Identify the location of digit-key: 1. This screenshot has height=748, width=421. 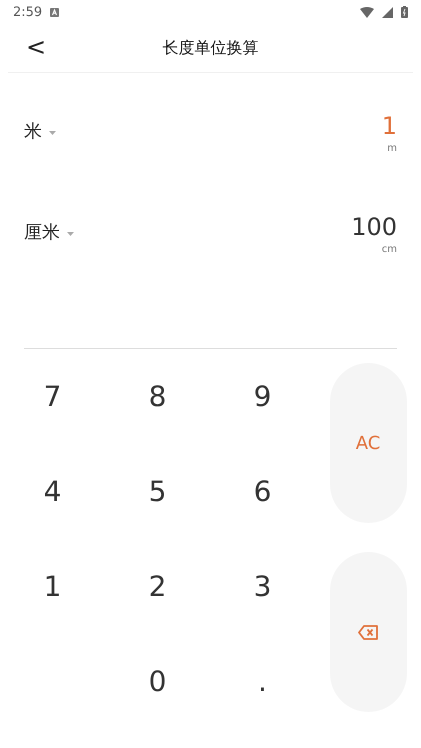
(52, 586).